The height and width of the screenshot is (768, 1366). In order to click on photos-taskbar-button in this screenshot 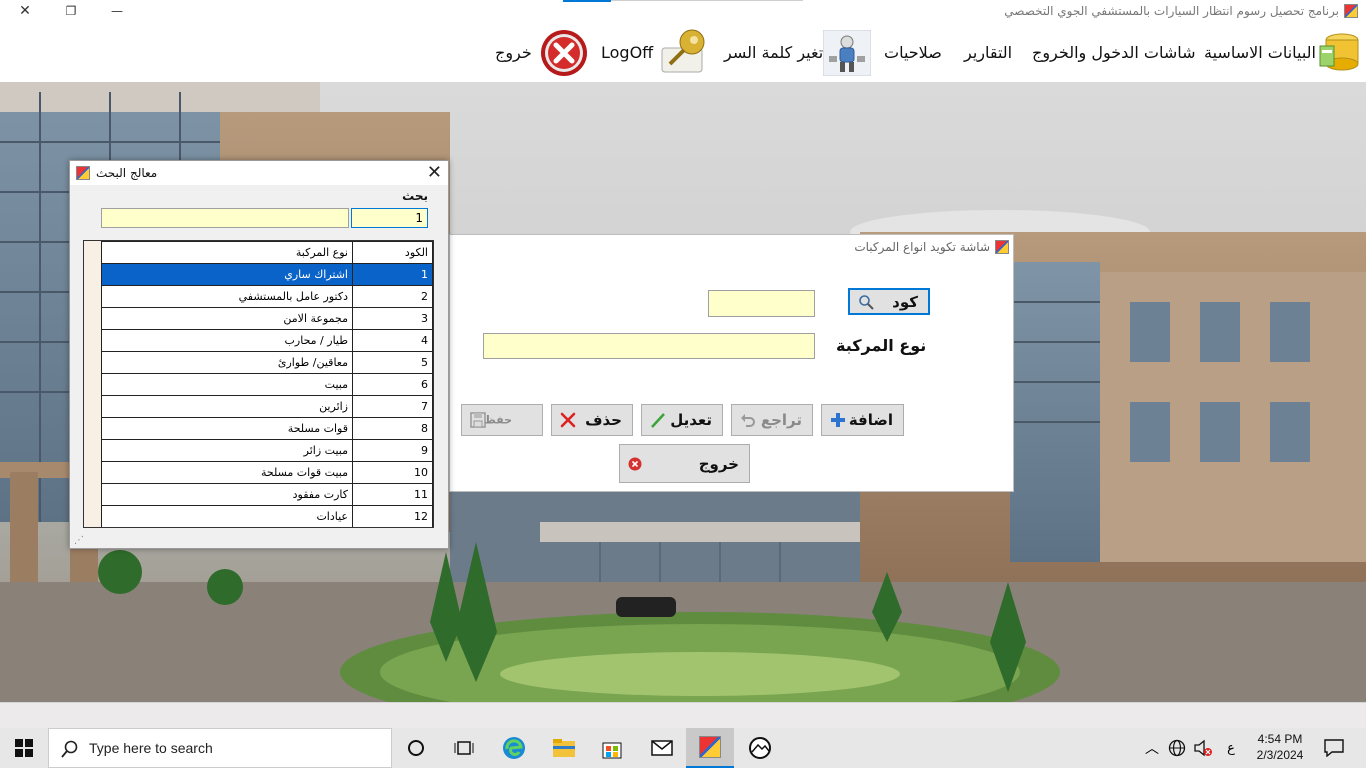, I will do `click(760, 748)`.